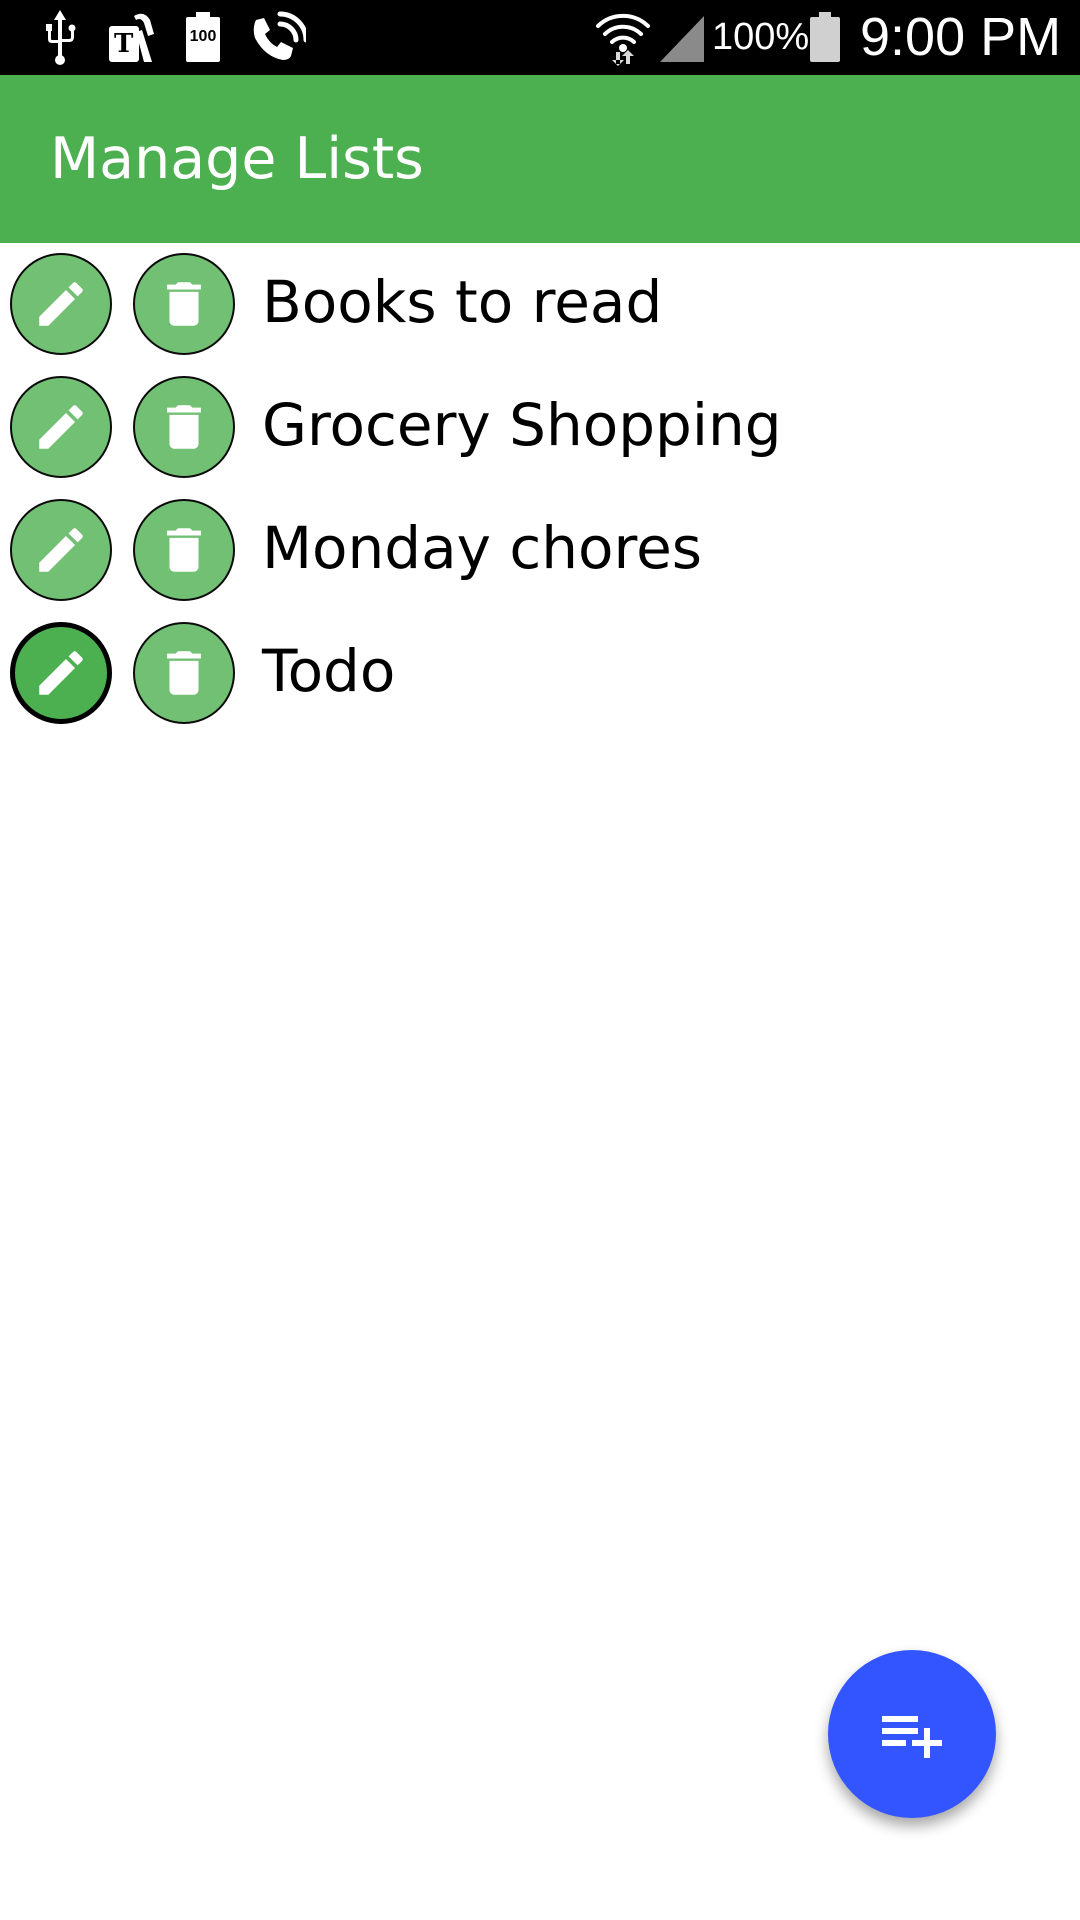  Describe the element at coordinates (623, 39) in the screenshot. I see `wifi-icon` at that location.